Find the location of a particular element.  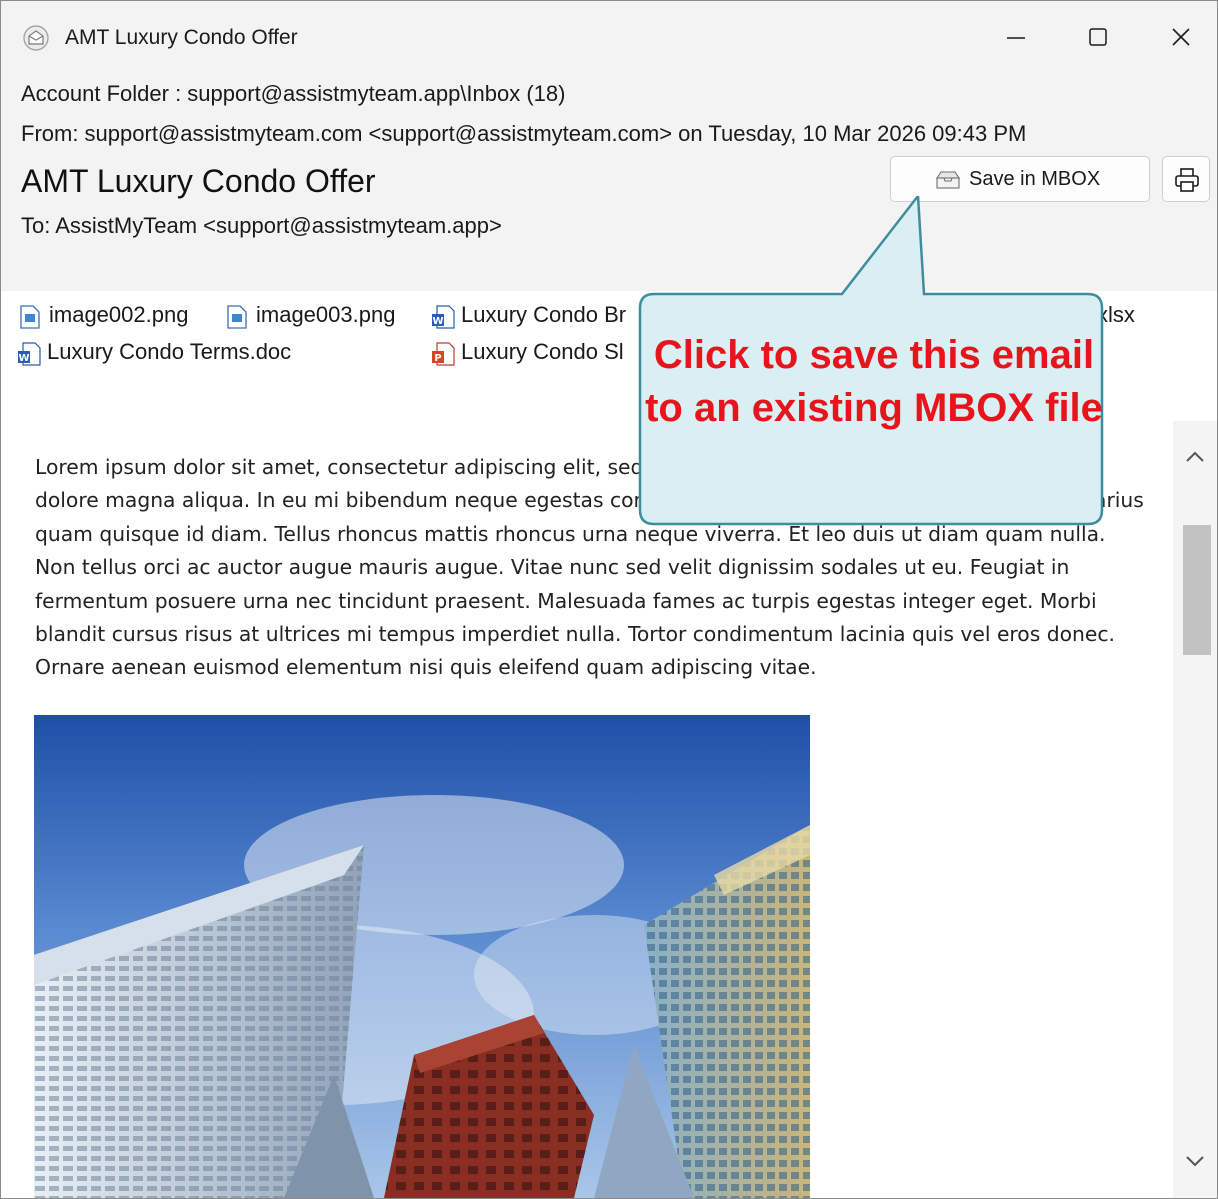

envelope-app-icon is located at coordinates (36, 38).